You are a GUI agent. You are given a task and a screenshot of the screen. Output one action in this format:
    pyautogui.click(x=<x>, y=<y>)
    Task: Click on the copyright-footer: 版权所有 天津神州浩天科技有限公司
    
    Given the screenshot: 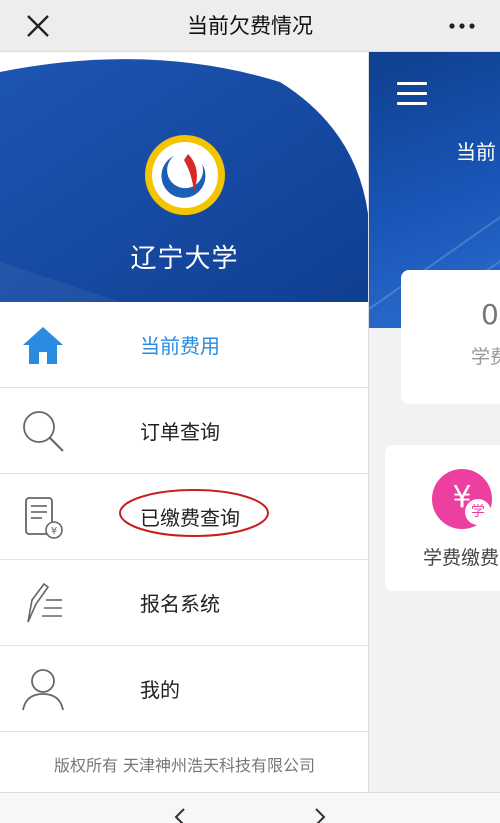 What is the action you would take?
    pyautogui.click(x=184, y=765)
    